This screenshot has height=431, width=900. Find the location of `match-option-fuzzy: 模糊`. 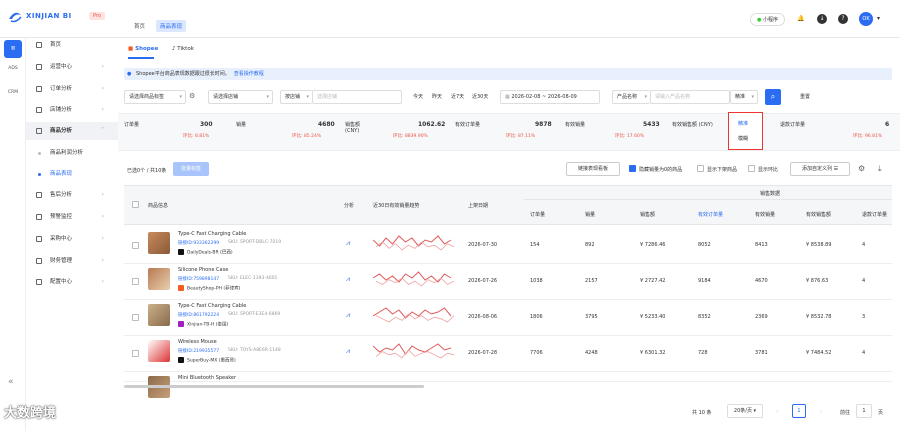

match-option-fuzzy: 模糊 is located at coordinates (743, 138).